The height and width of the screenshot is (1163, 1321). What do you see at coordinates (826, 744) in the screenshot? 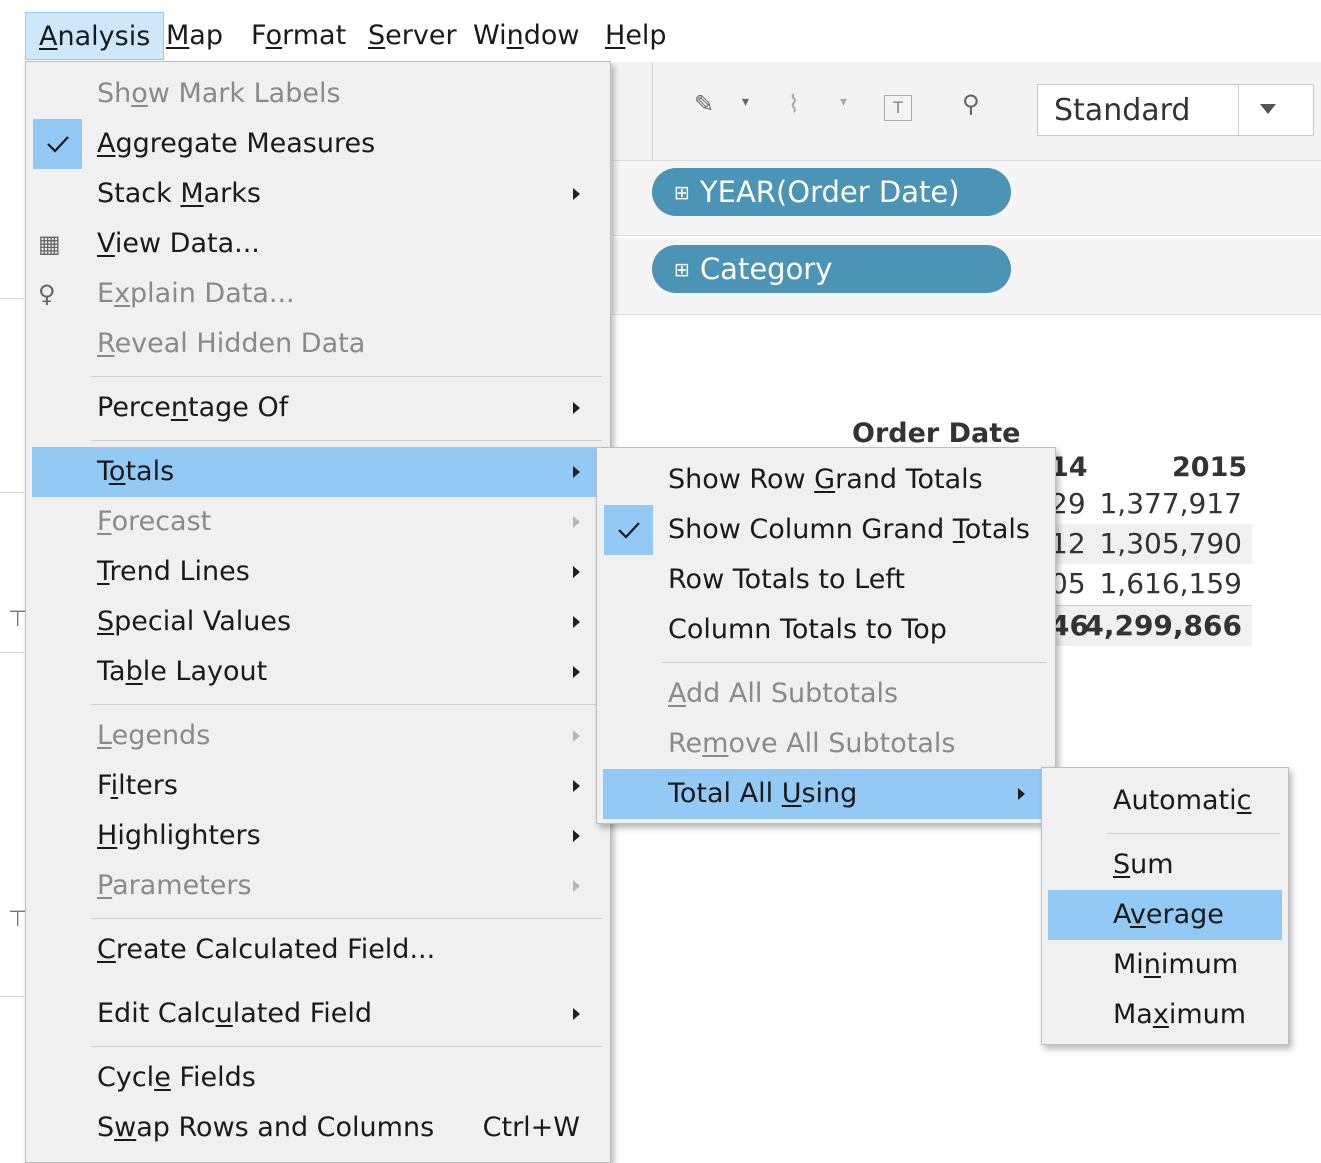
I see `menu-item-remove-all-subtotals: Remove All Subtotals` at bounding box center [826, 744].